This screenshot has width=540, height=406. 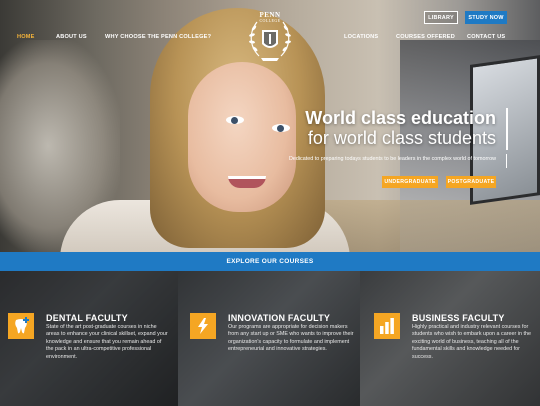 What do you see at coordinates (400, 118) in the screenshot?
I see `hero-headline: World class education` at bounding box center [400, 118].